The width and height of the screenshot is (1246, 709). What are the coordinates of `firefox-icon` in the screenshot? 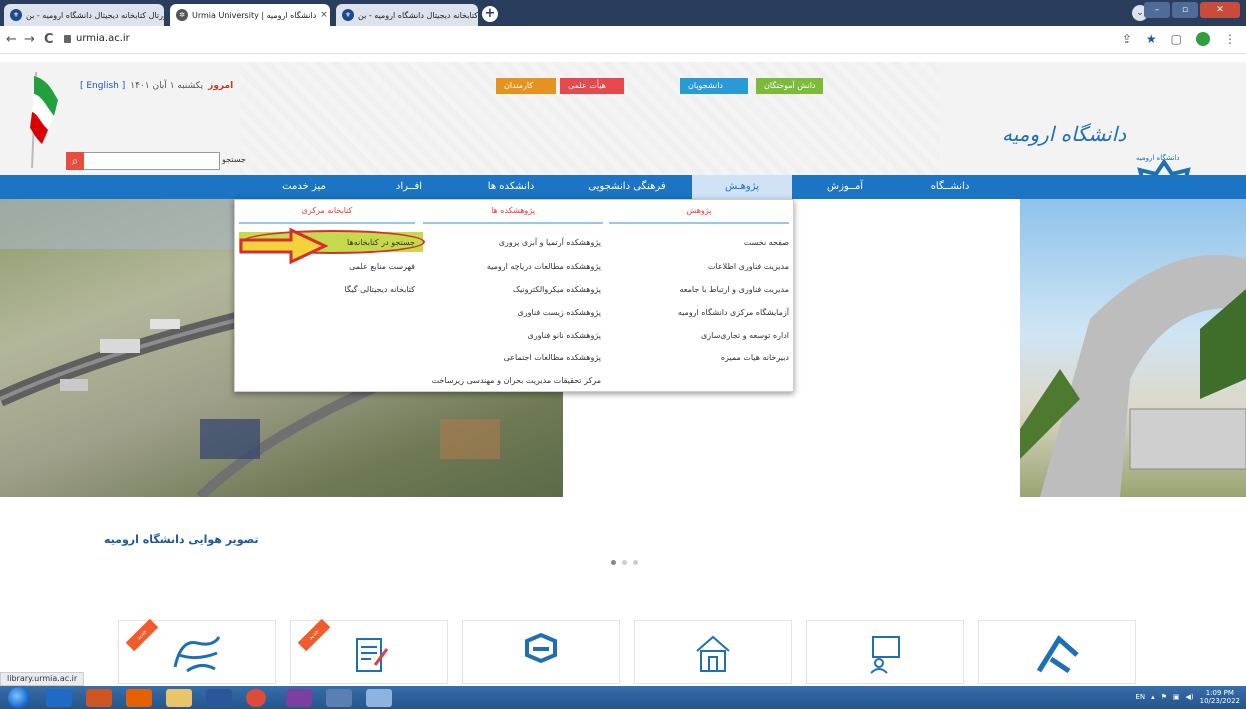 It's located at (139, 698).